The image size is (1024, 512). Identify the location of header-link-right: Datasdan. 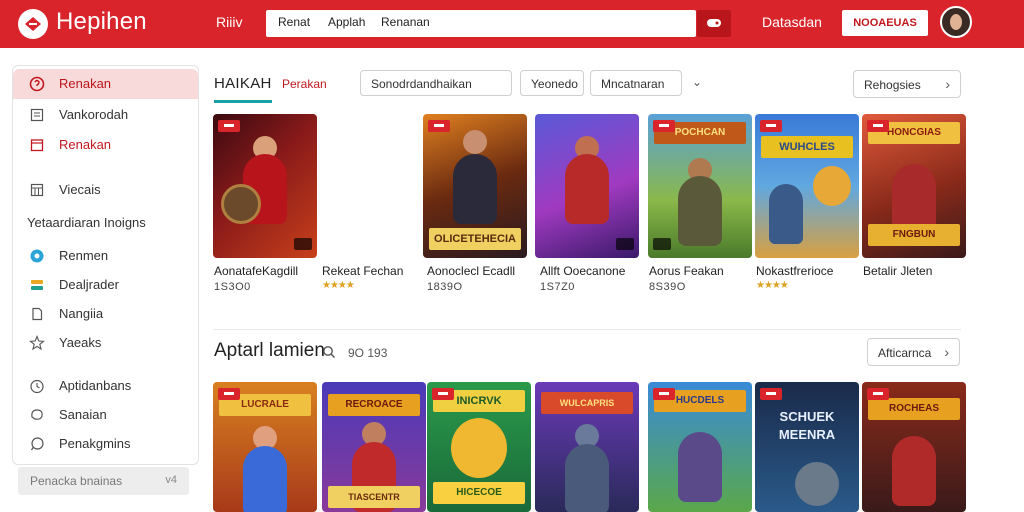
(792, 22).